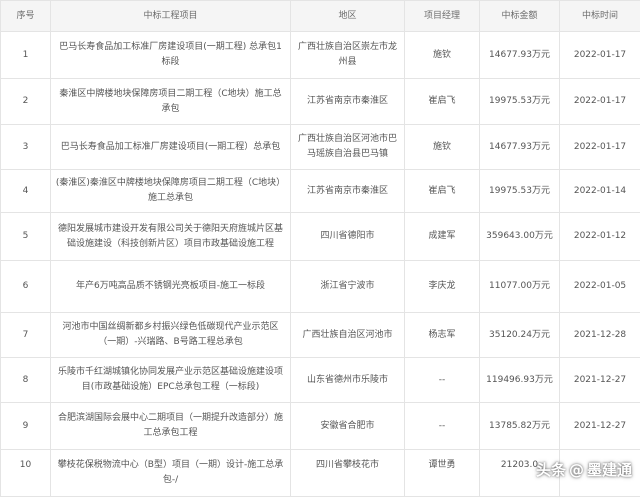 This screenshot has height=497, width=640. Describe the element at coordinates (348, 287) in the screenshot. I see `cell-region: 浙江省宁波市` at that location.